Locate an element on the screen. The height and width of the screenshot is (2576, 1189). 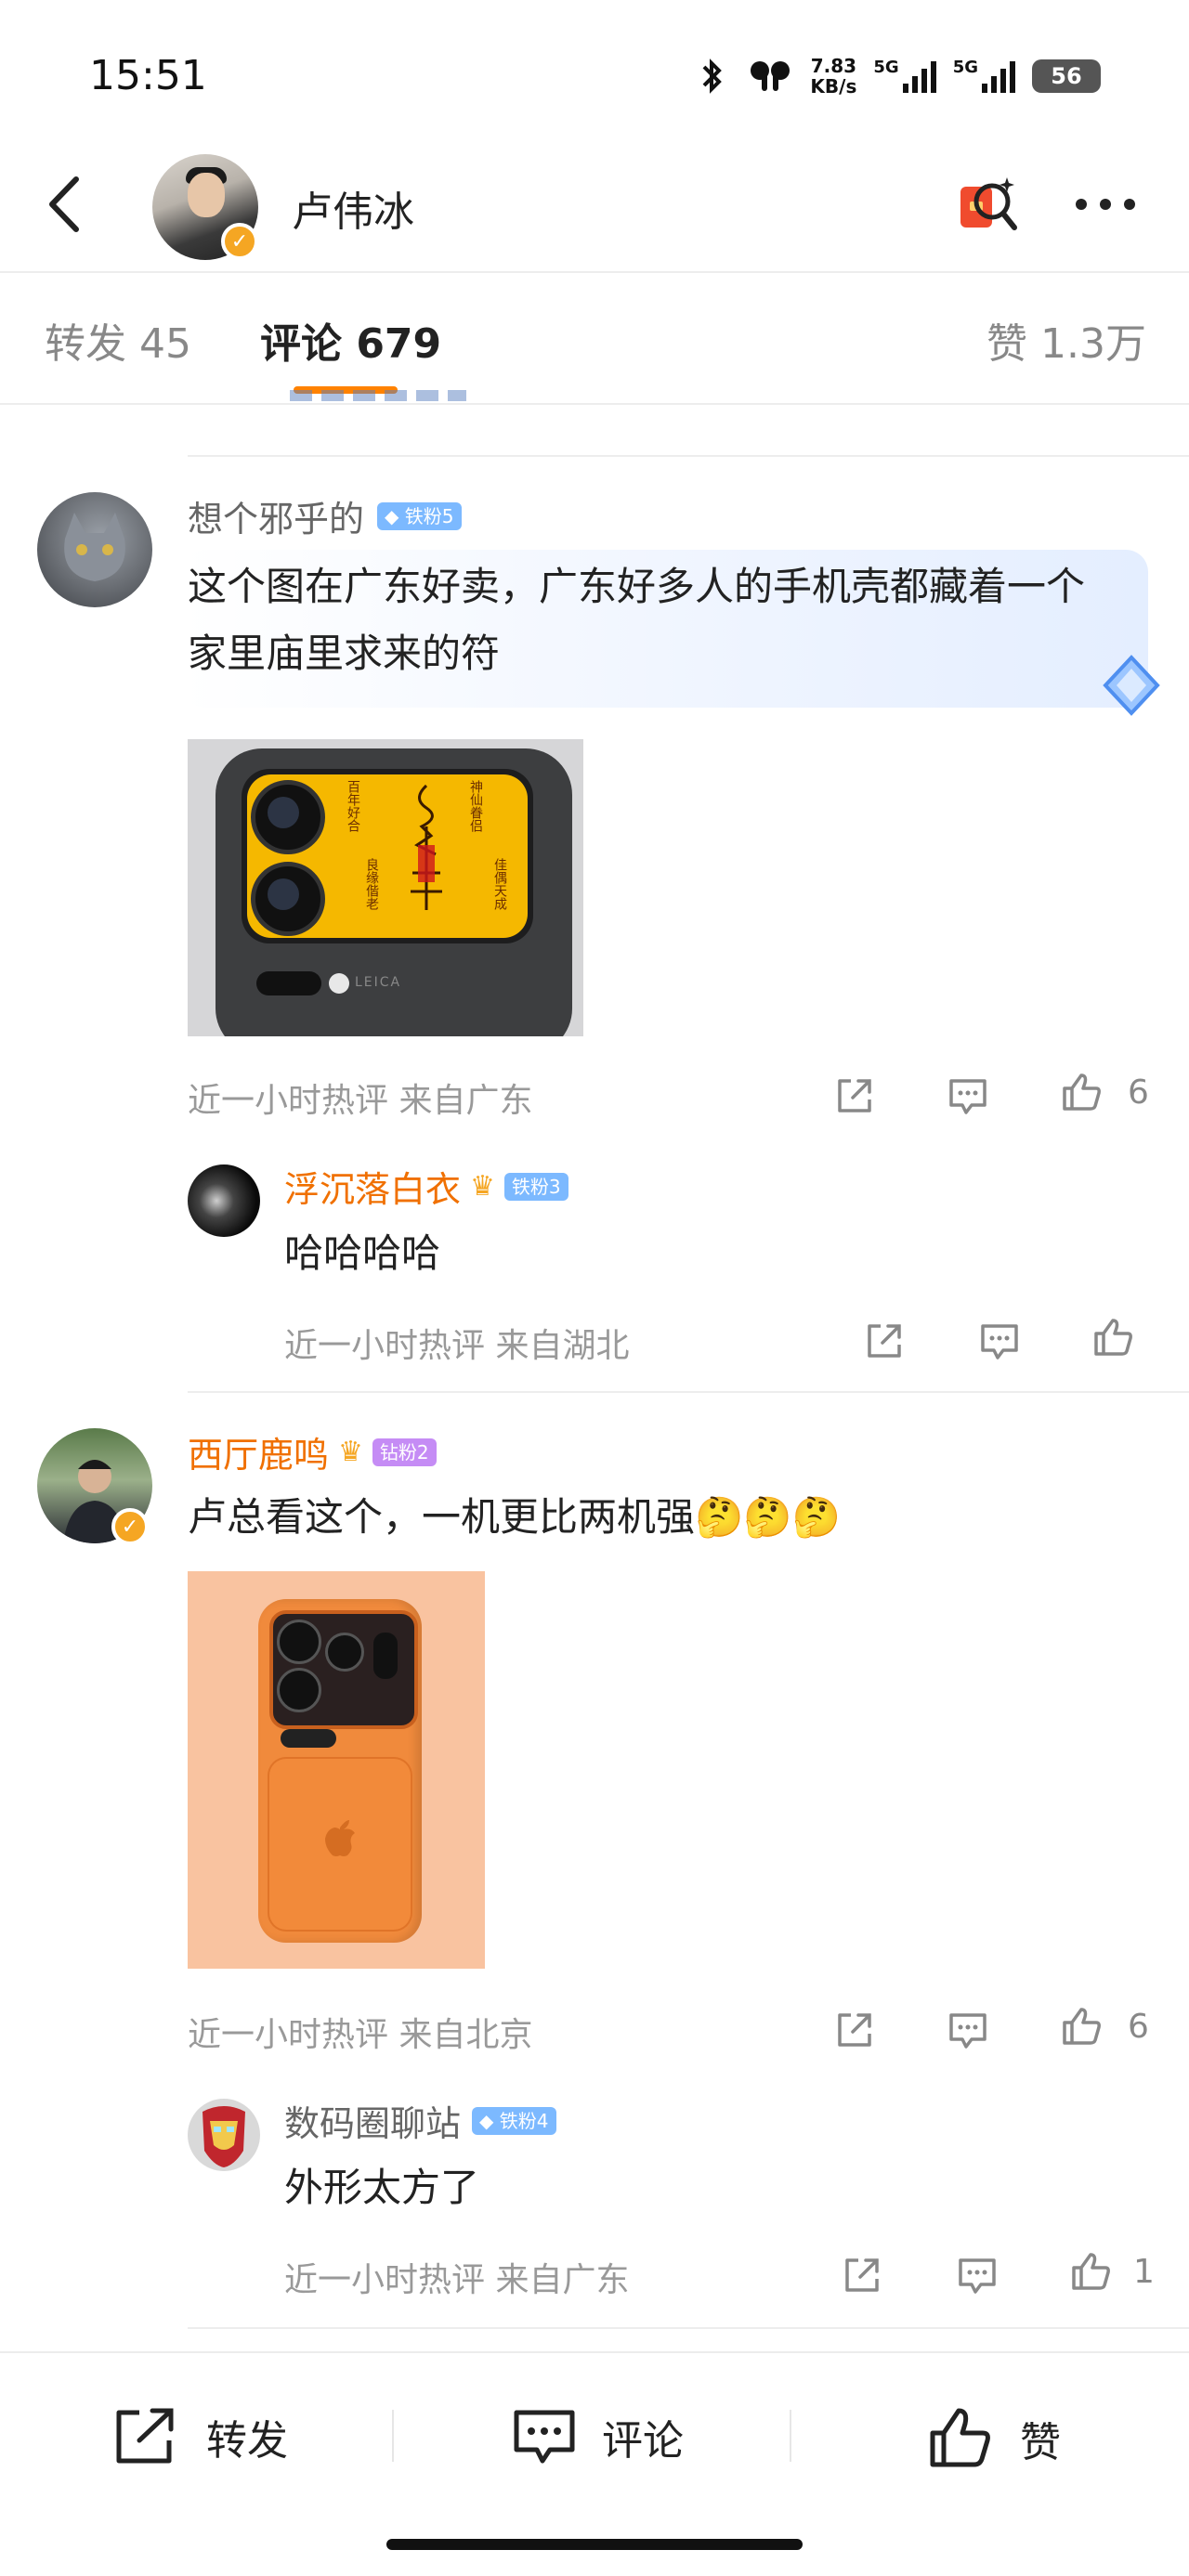
bluetooth-icon is located at coordinates (713, 76).